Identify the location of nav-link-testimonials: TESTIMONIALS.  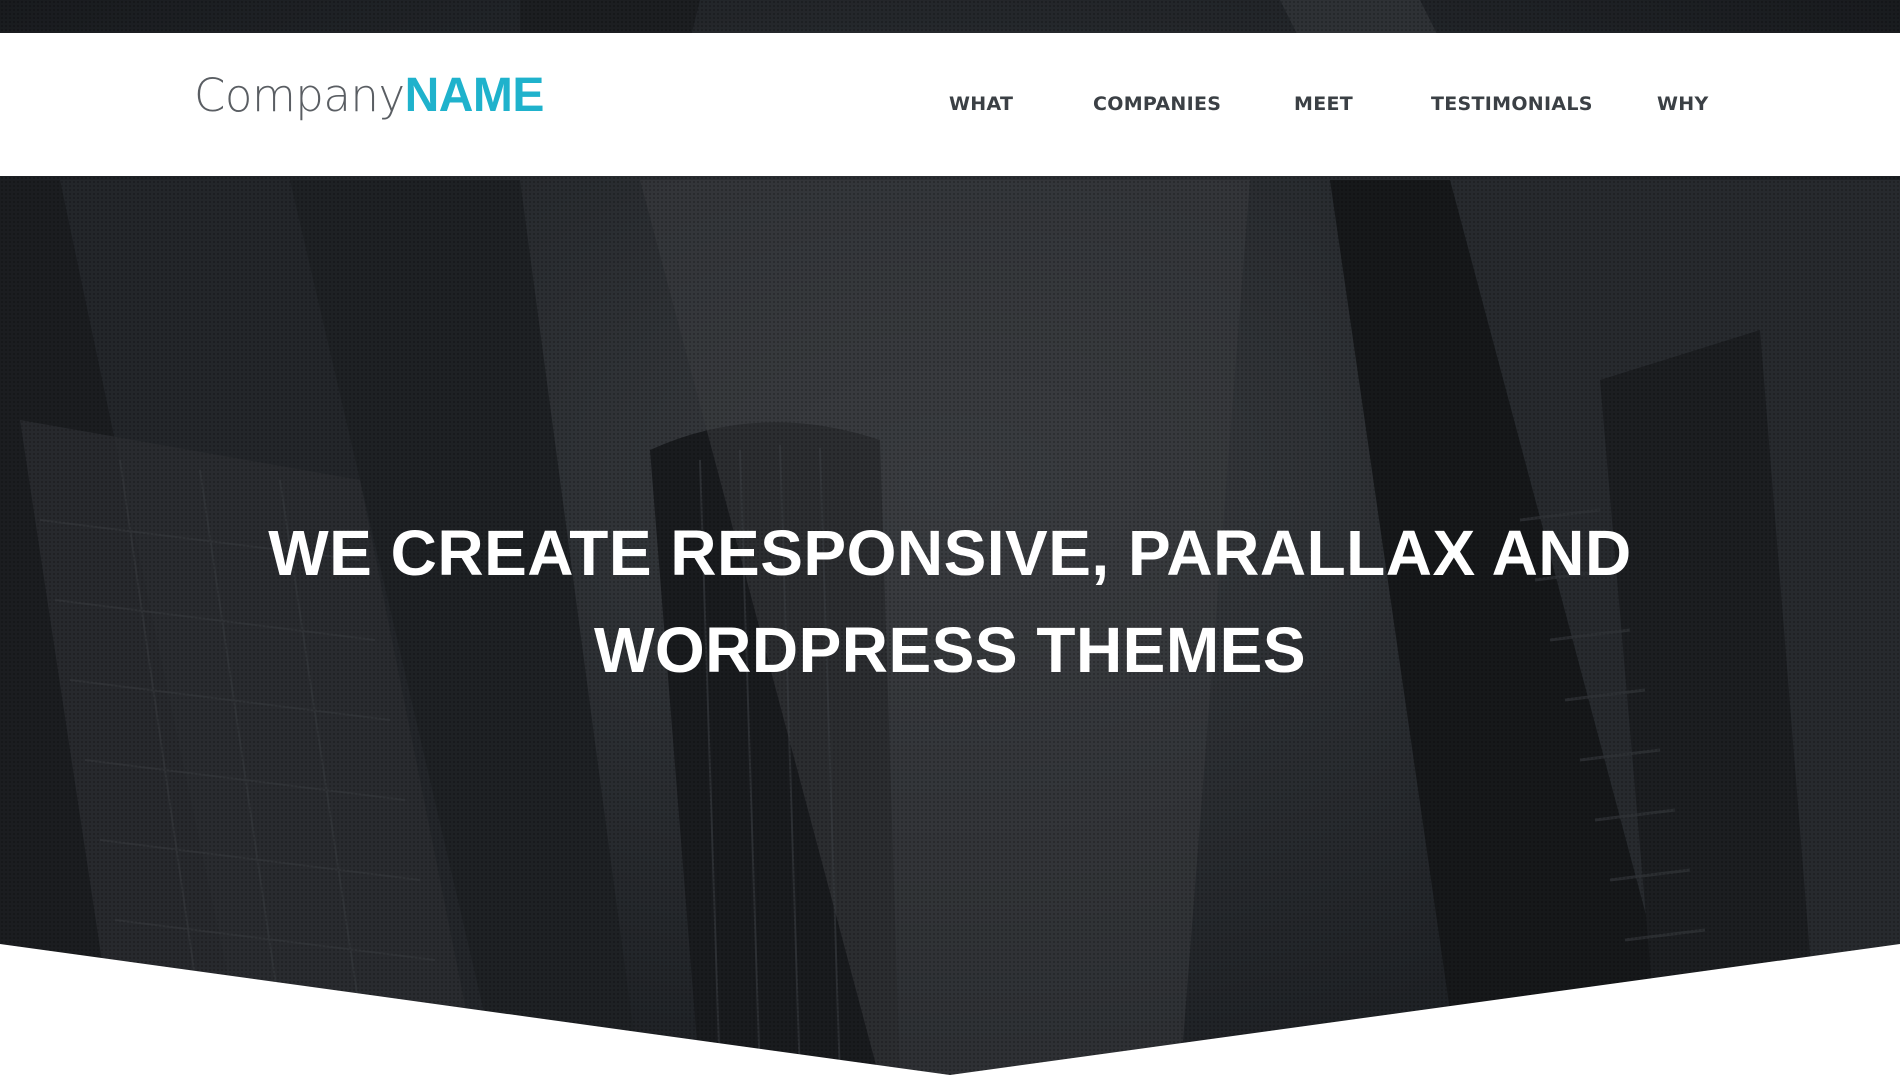
(1512, 104).